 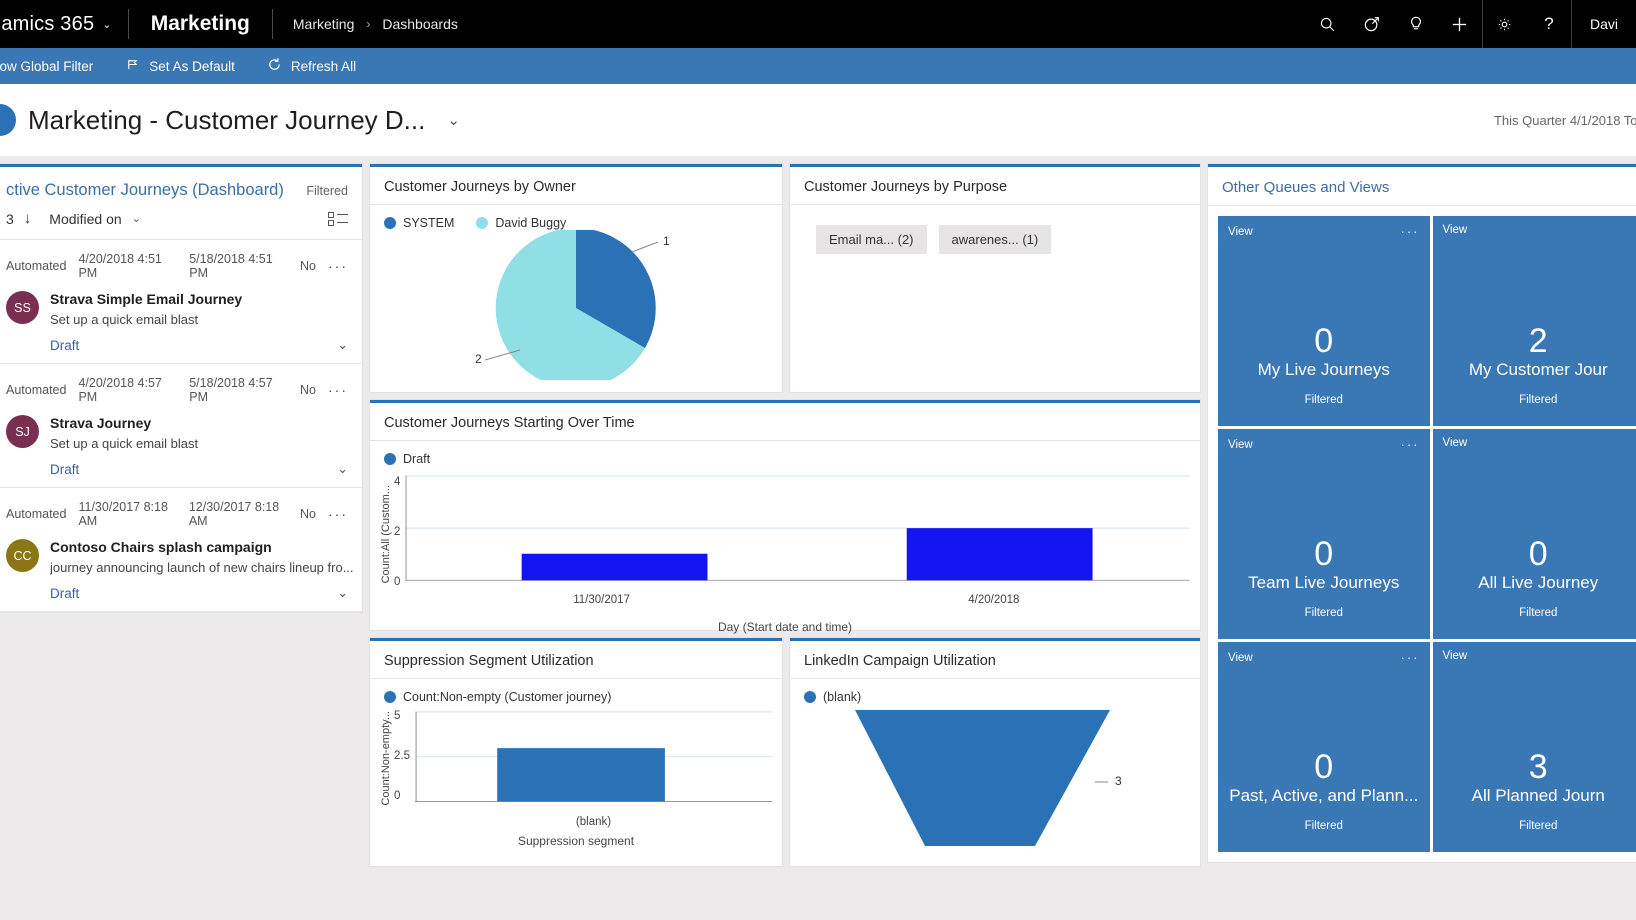 I want to click on dynamics-brand-button: namics 365 ⌄, so click(x=64, y=24).